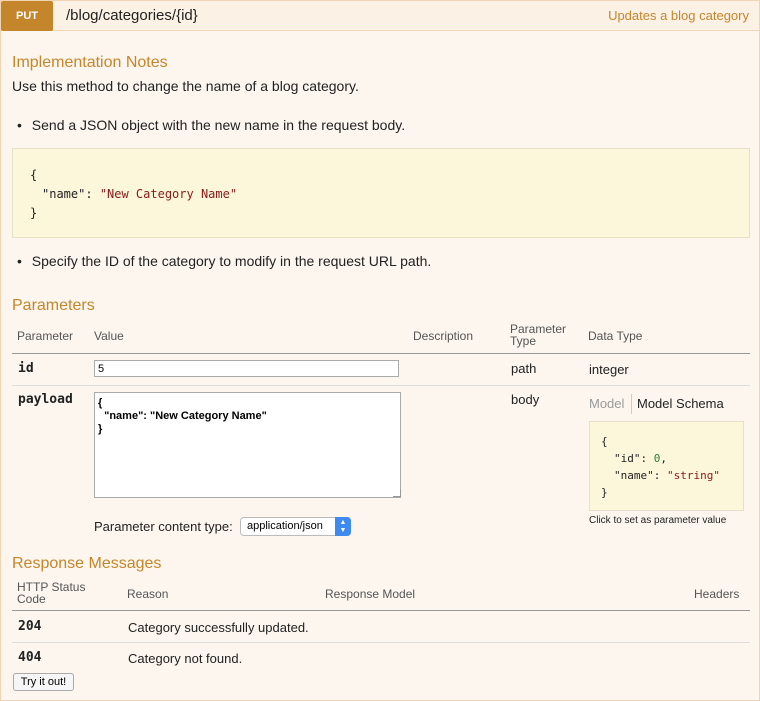 Image resolution: width=760 pixels, height=701 pixels. I want to click on content-type-select: application/json ▲ ▼, so click(295, 526).